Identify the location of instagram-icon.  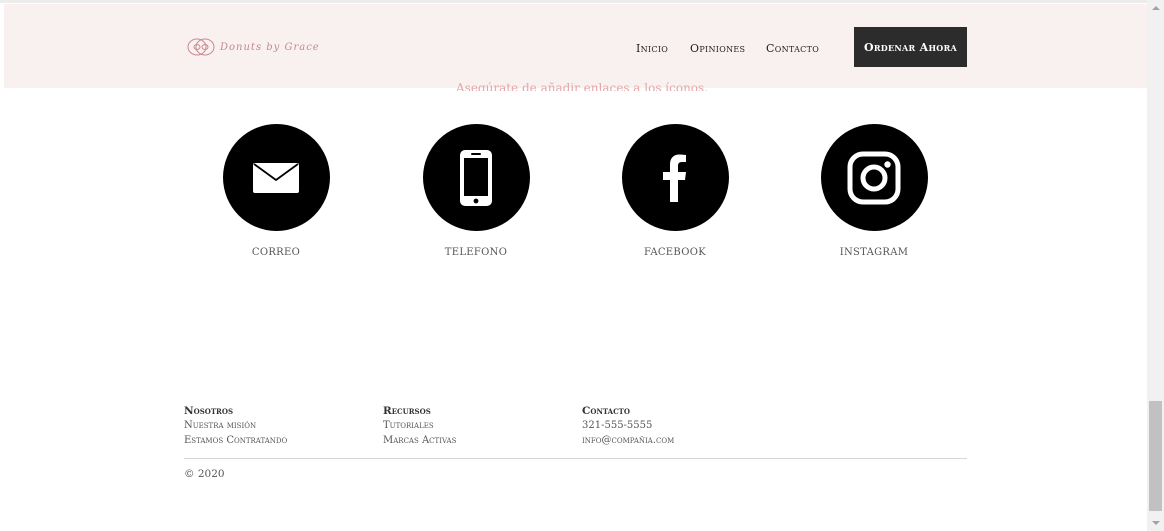
(874, 177).